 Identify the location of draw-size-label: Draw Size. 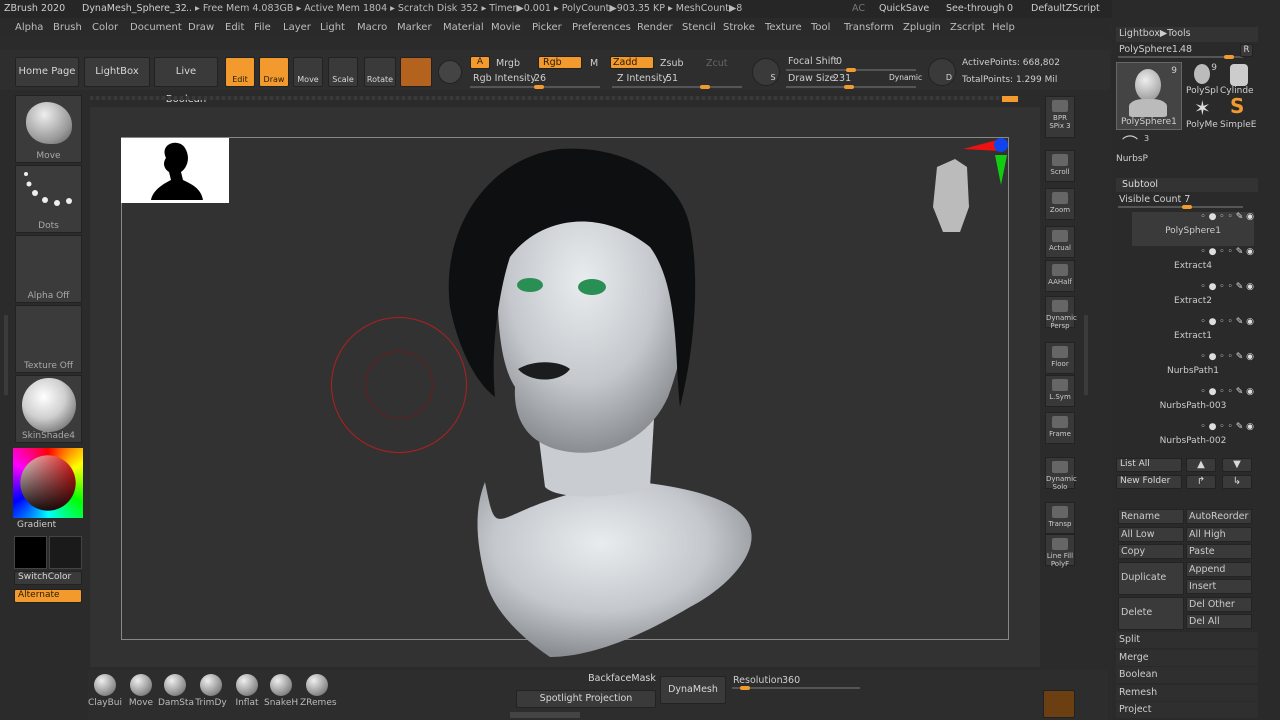
(811, 78).